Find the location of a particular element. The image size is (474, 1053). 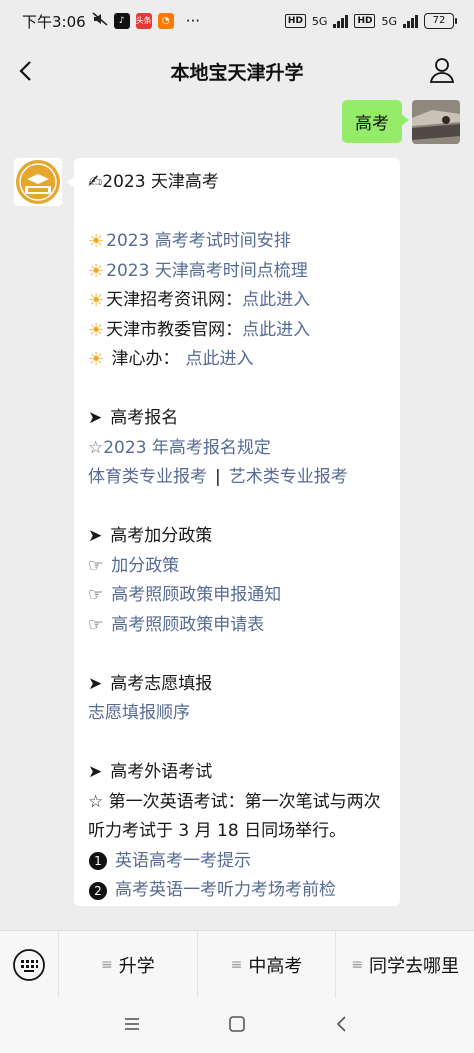

tiktok-icon: ♪ is located at coordinates (121, 21).